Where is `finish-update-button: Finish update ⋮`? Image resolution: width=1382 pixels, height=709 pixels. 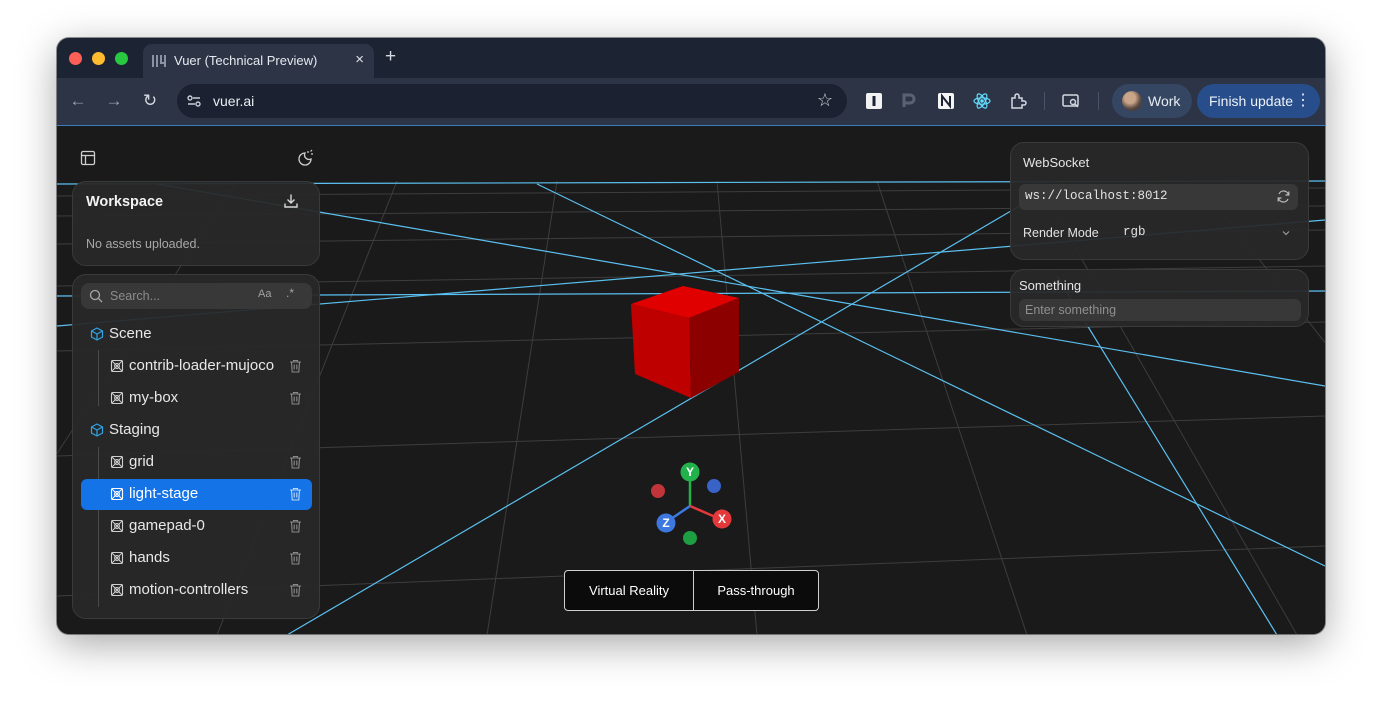 finish-update-button: Finish update ⋮ is located at coordinates (1258, 101).